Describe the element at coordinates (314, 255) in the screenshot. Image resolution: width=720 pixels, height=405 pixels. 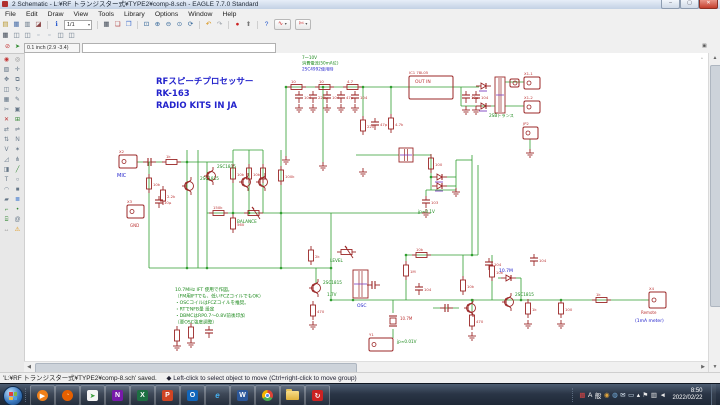
I see `resistor: 2k` at that location.